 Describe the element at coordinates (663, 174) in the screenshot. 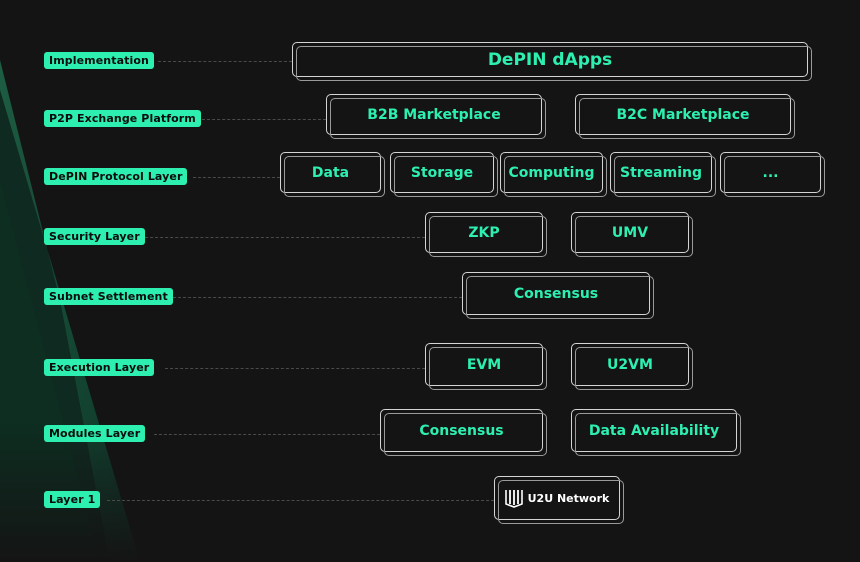

I see `box-streaming: Streaming` at that location.